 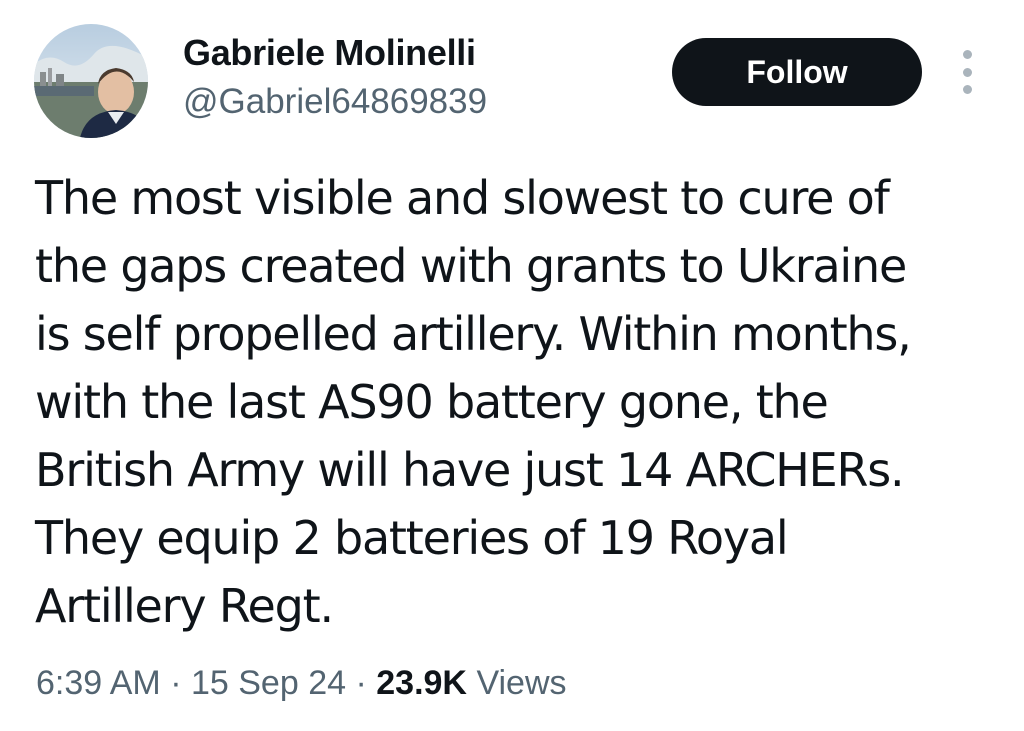 What do you see at coordinates (335, 102) in the screenshot?
I see `author-handle: @Gabriel64869839` at bounding box center [335, 102].